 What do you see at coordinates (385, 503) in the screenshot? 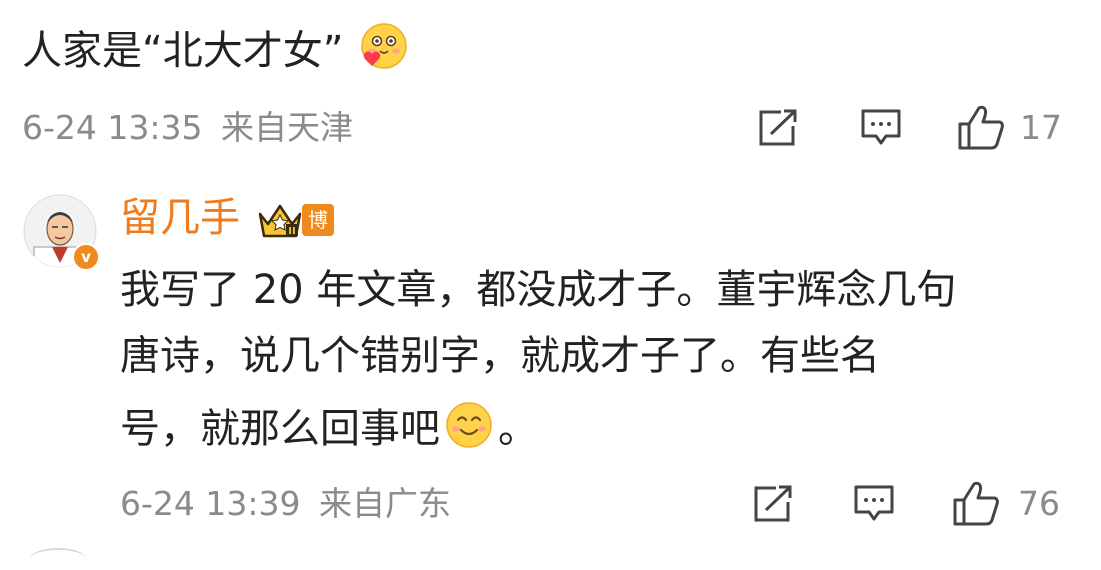
I see `comment-location: 来自广东` at bounding box center [385, 503].